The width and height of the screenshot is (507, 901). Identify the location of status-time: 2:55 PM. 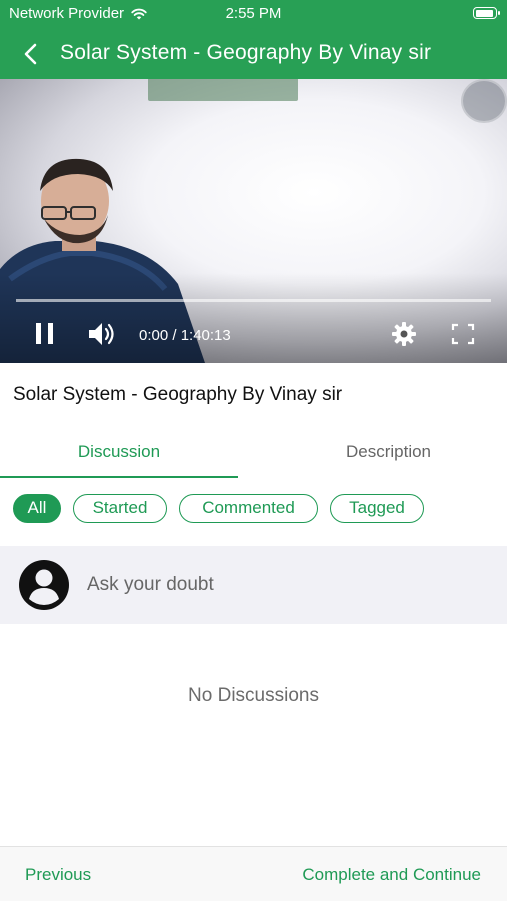
(253, 13).